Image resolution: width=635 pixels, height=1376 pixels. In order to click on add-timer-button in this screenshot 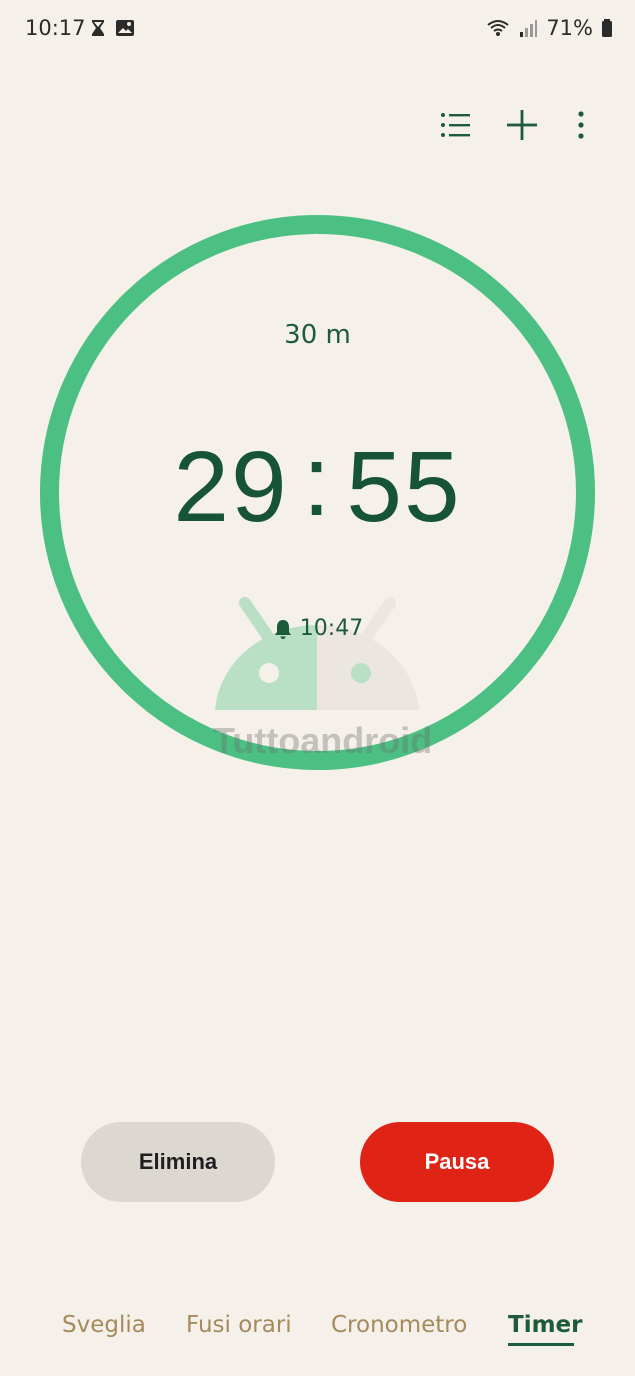, I will do `click(522, 125)`.